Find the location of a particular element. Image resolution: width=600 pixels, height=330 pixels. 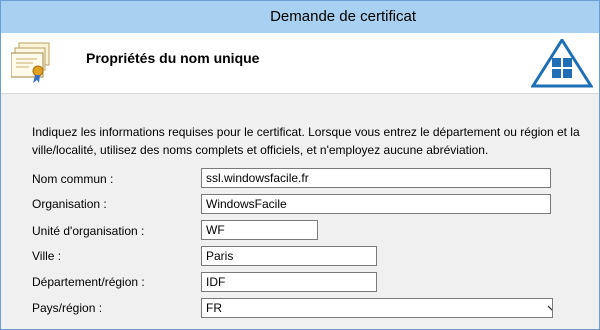

organization-field: WindowsFacile is located at coordinates (376, 204).